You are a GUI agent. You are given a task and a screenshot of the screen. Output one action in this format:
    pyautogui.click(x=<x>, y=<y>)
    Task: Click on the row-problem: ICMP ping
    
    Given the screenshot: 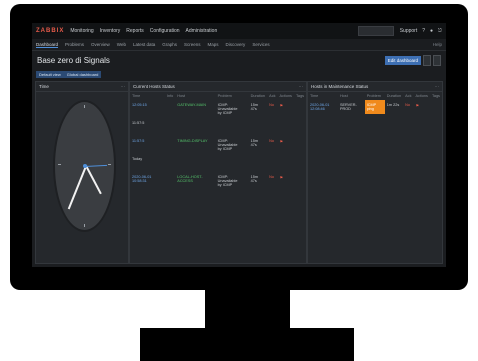 What is the action you would take?
    pyautogui.click(x=374, y=107)
    